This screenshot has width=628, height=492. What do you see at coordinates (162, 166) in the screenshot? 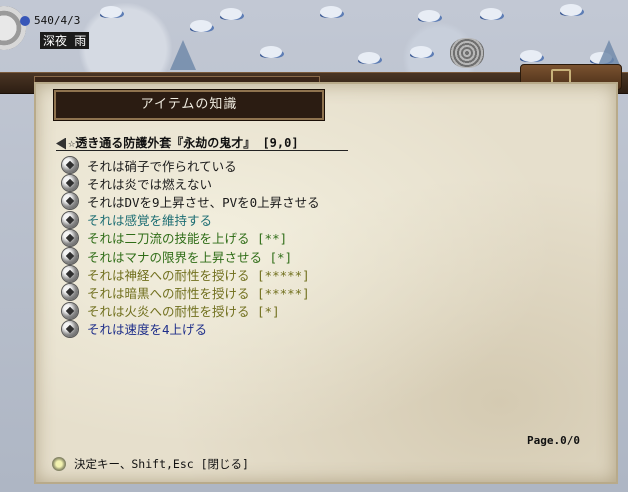
I see `property-text: それは硝子で作られている` at bounding box center [162, 166].